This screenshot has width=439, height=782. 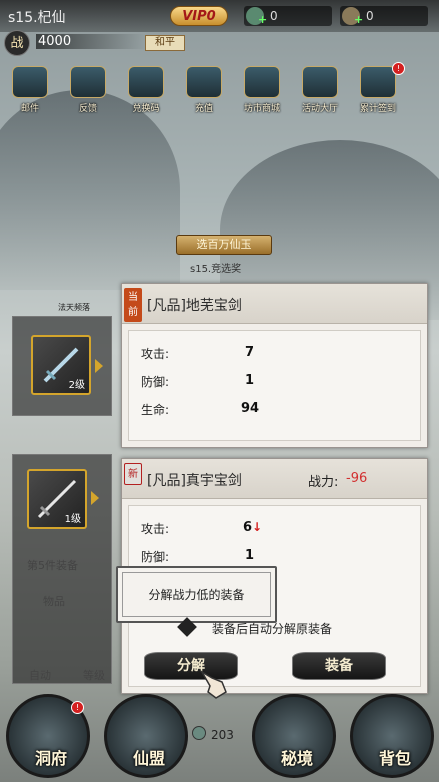 I want to click on combat-power: 4000, so click(x=91, y=41).